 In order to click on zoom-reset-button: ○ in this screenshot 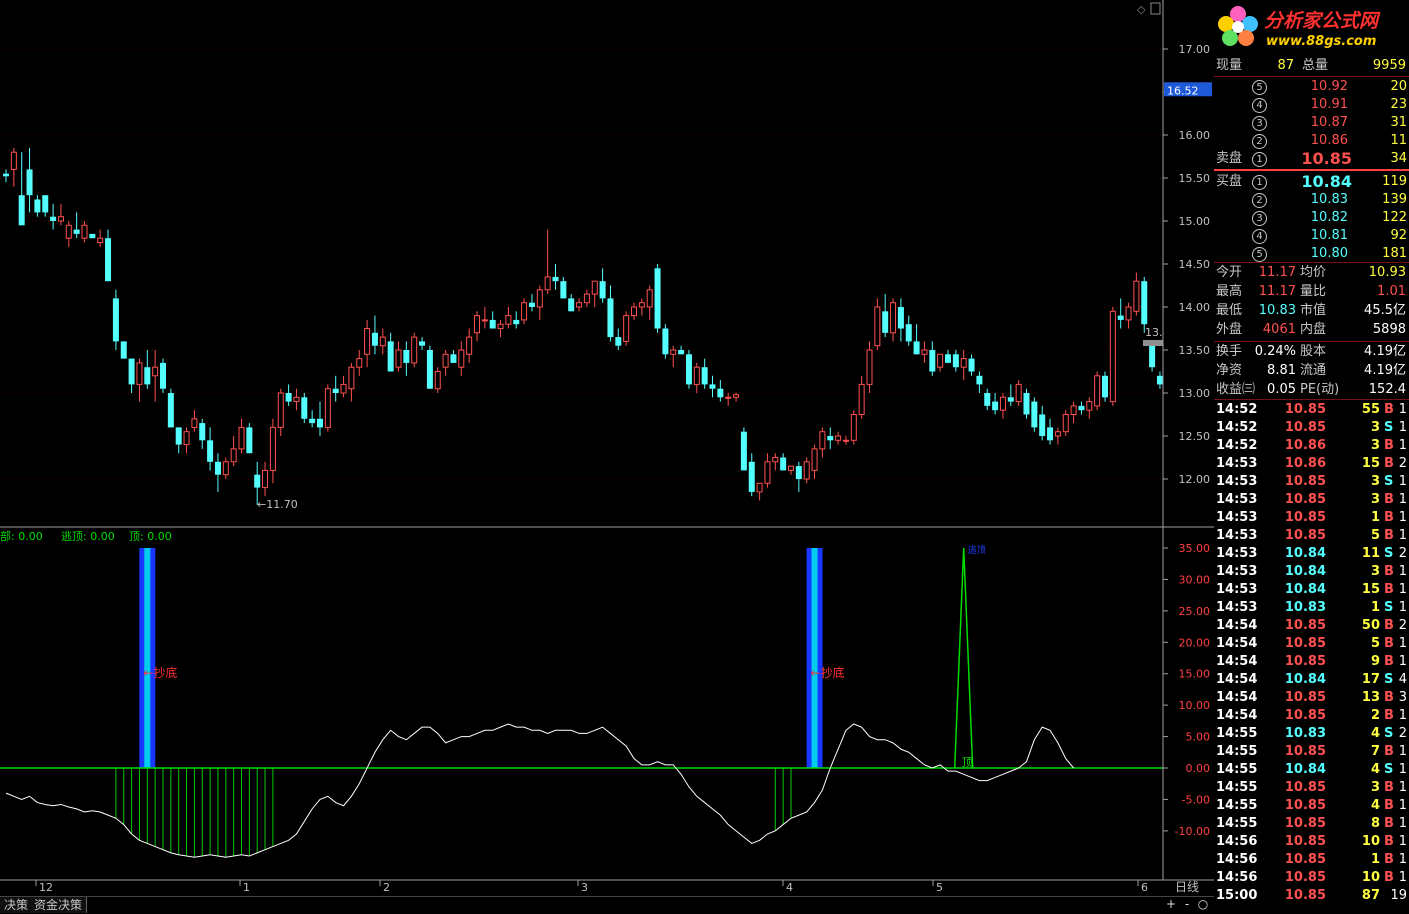, I will do `click(1203, 904)`.